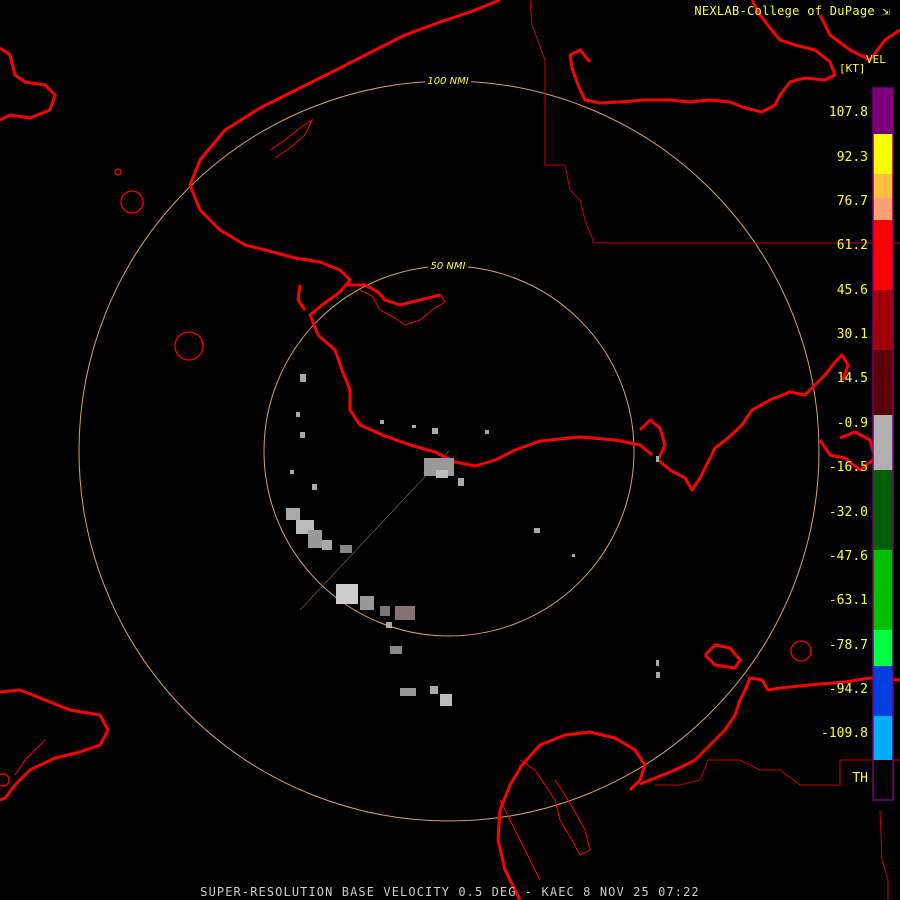 The width and height of the screenshot is (900, 900). What do you see at coordinates (848, 645) in the screenshot?
I see `scale-label: -78.7` at bounding box center [848, 645].